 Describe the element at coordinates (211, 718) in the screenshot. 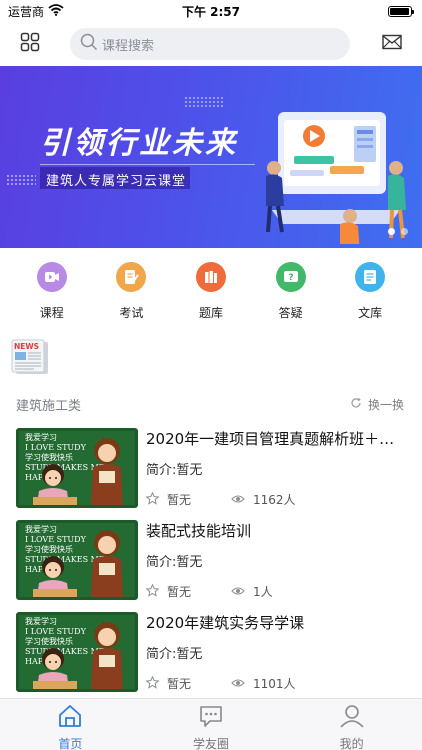

I see `chat-icon` at that location.